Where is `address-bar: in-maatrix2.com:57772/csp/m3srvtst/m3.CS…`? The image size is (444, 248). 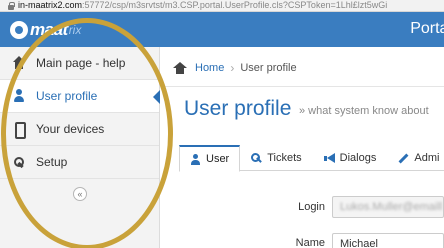
address-bar: in-maatrix2.com:57772/csp/m3srvtst/m3.CS… is located at coordinates (222, 6).